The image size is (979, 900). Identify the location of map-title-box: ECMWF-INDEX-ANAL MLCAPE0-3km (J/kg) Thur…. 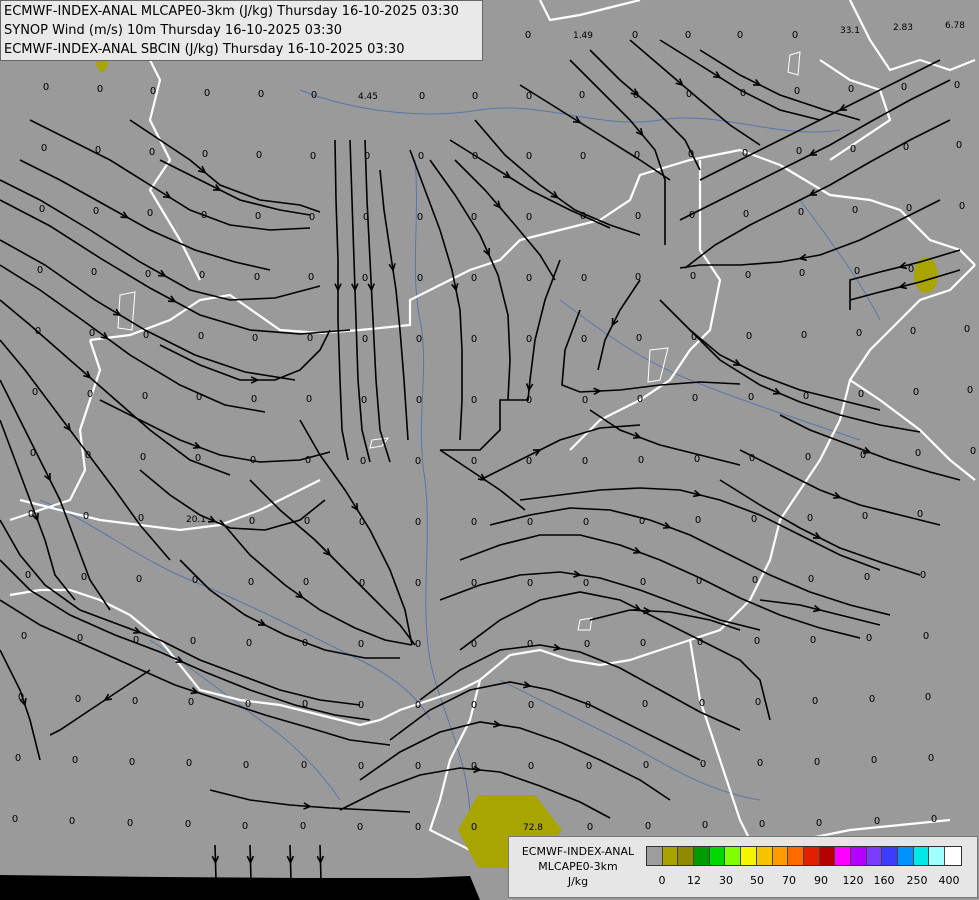
(241, 30).